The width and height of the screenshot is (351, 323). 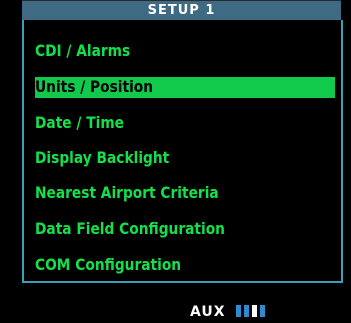 I want to click on menu-item-com-configuration: COM Configuration, so click(x=108, y=265).